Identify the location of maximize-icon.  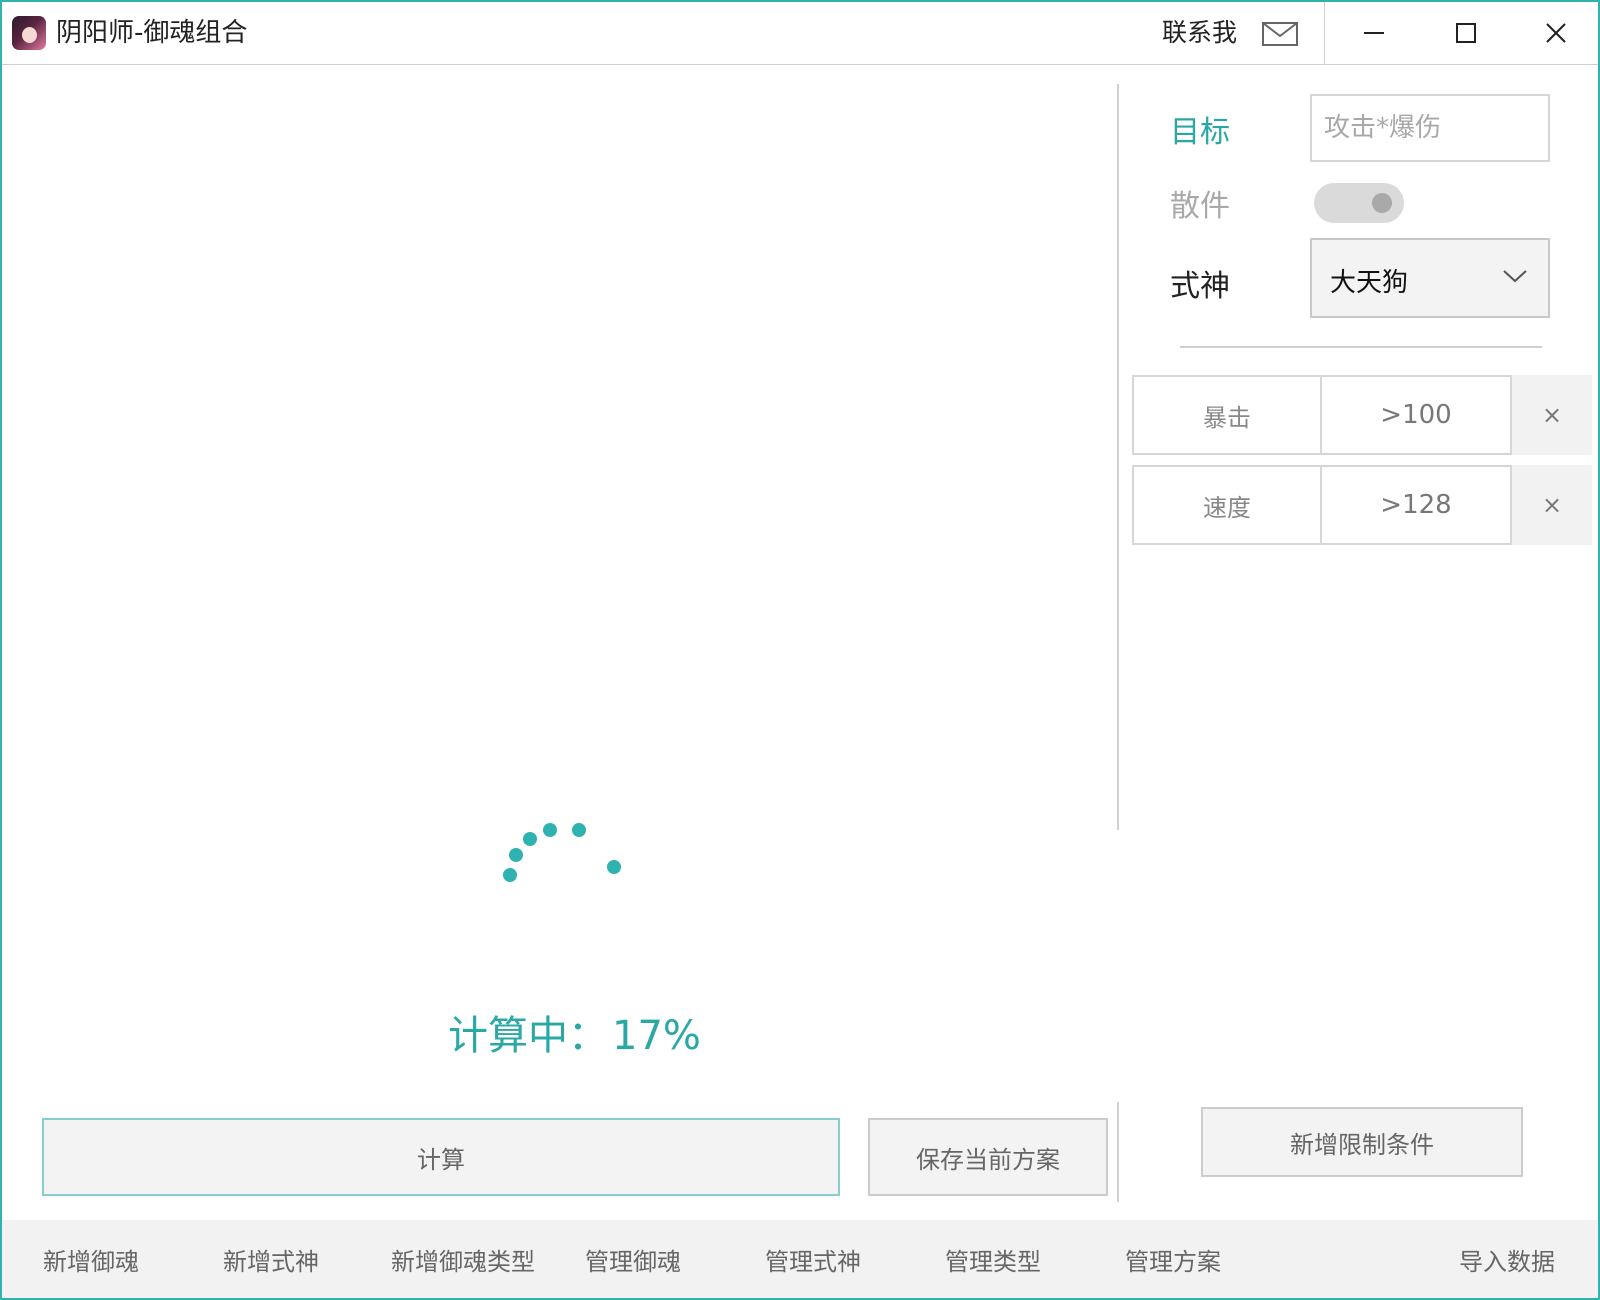
(1466, 33).